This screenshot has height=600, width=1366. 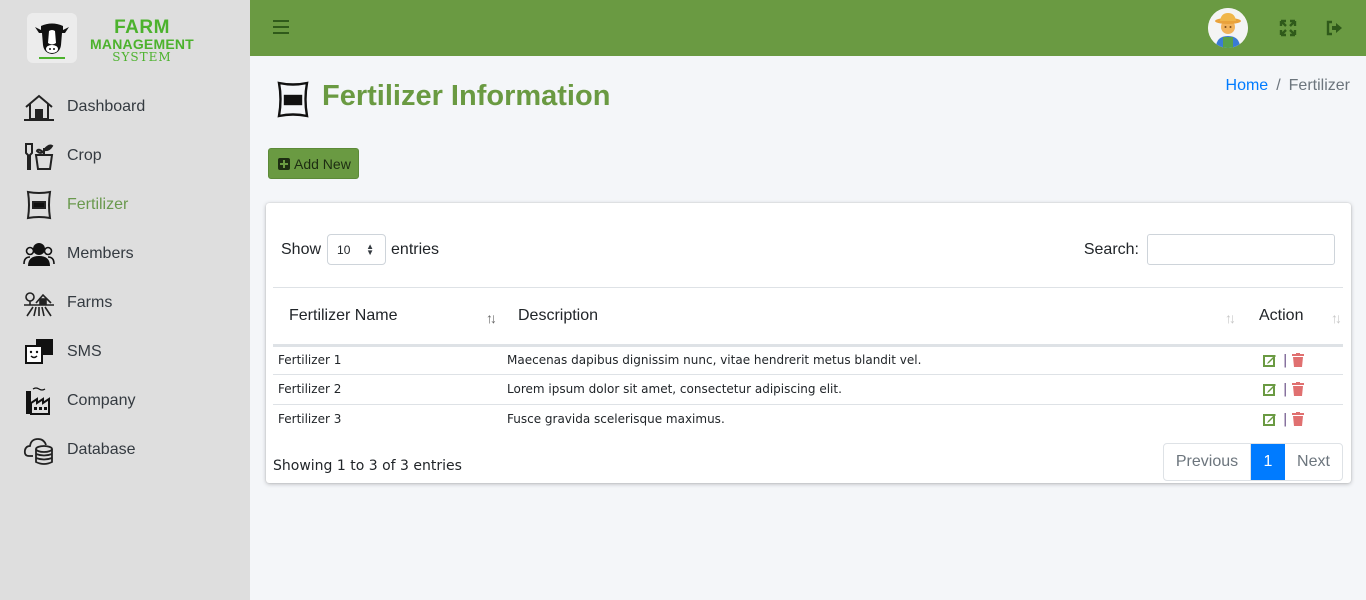 I want to click on sidebar-item-database: Database, so click(x=125, y=449).